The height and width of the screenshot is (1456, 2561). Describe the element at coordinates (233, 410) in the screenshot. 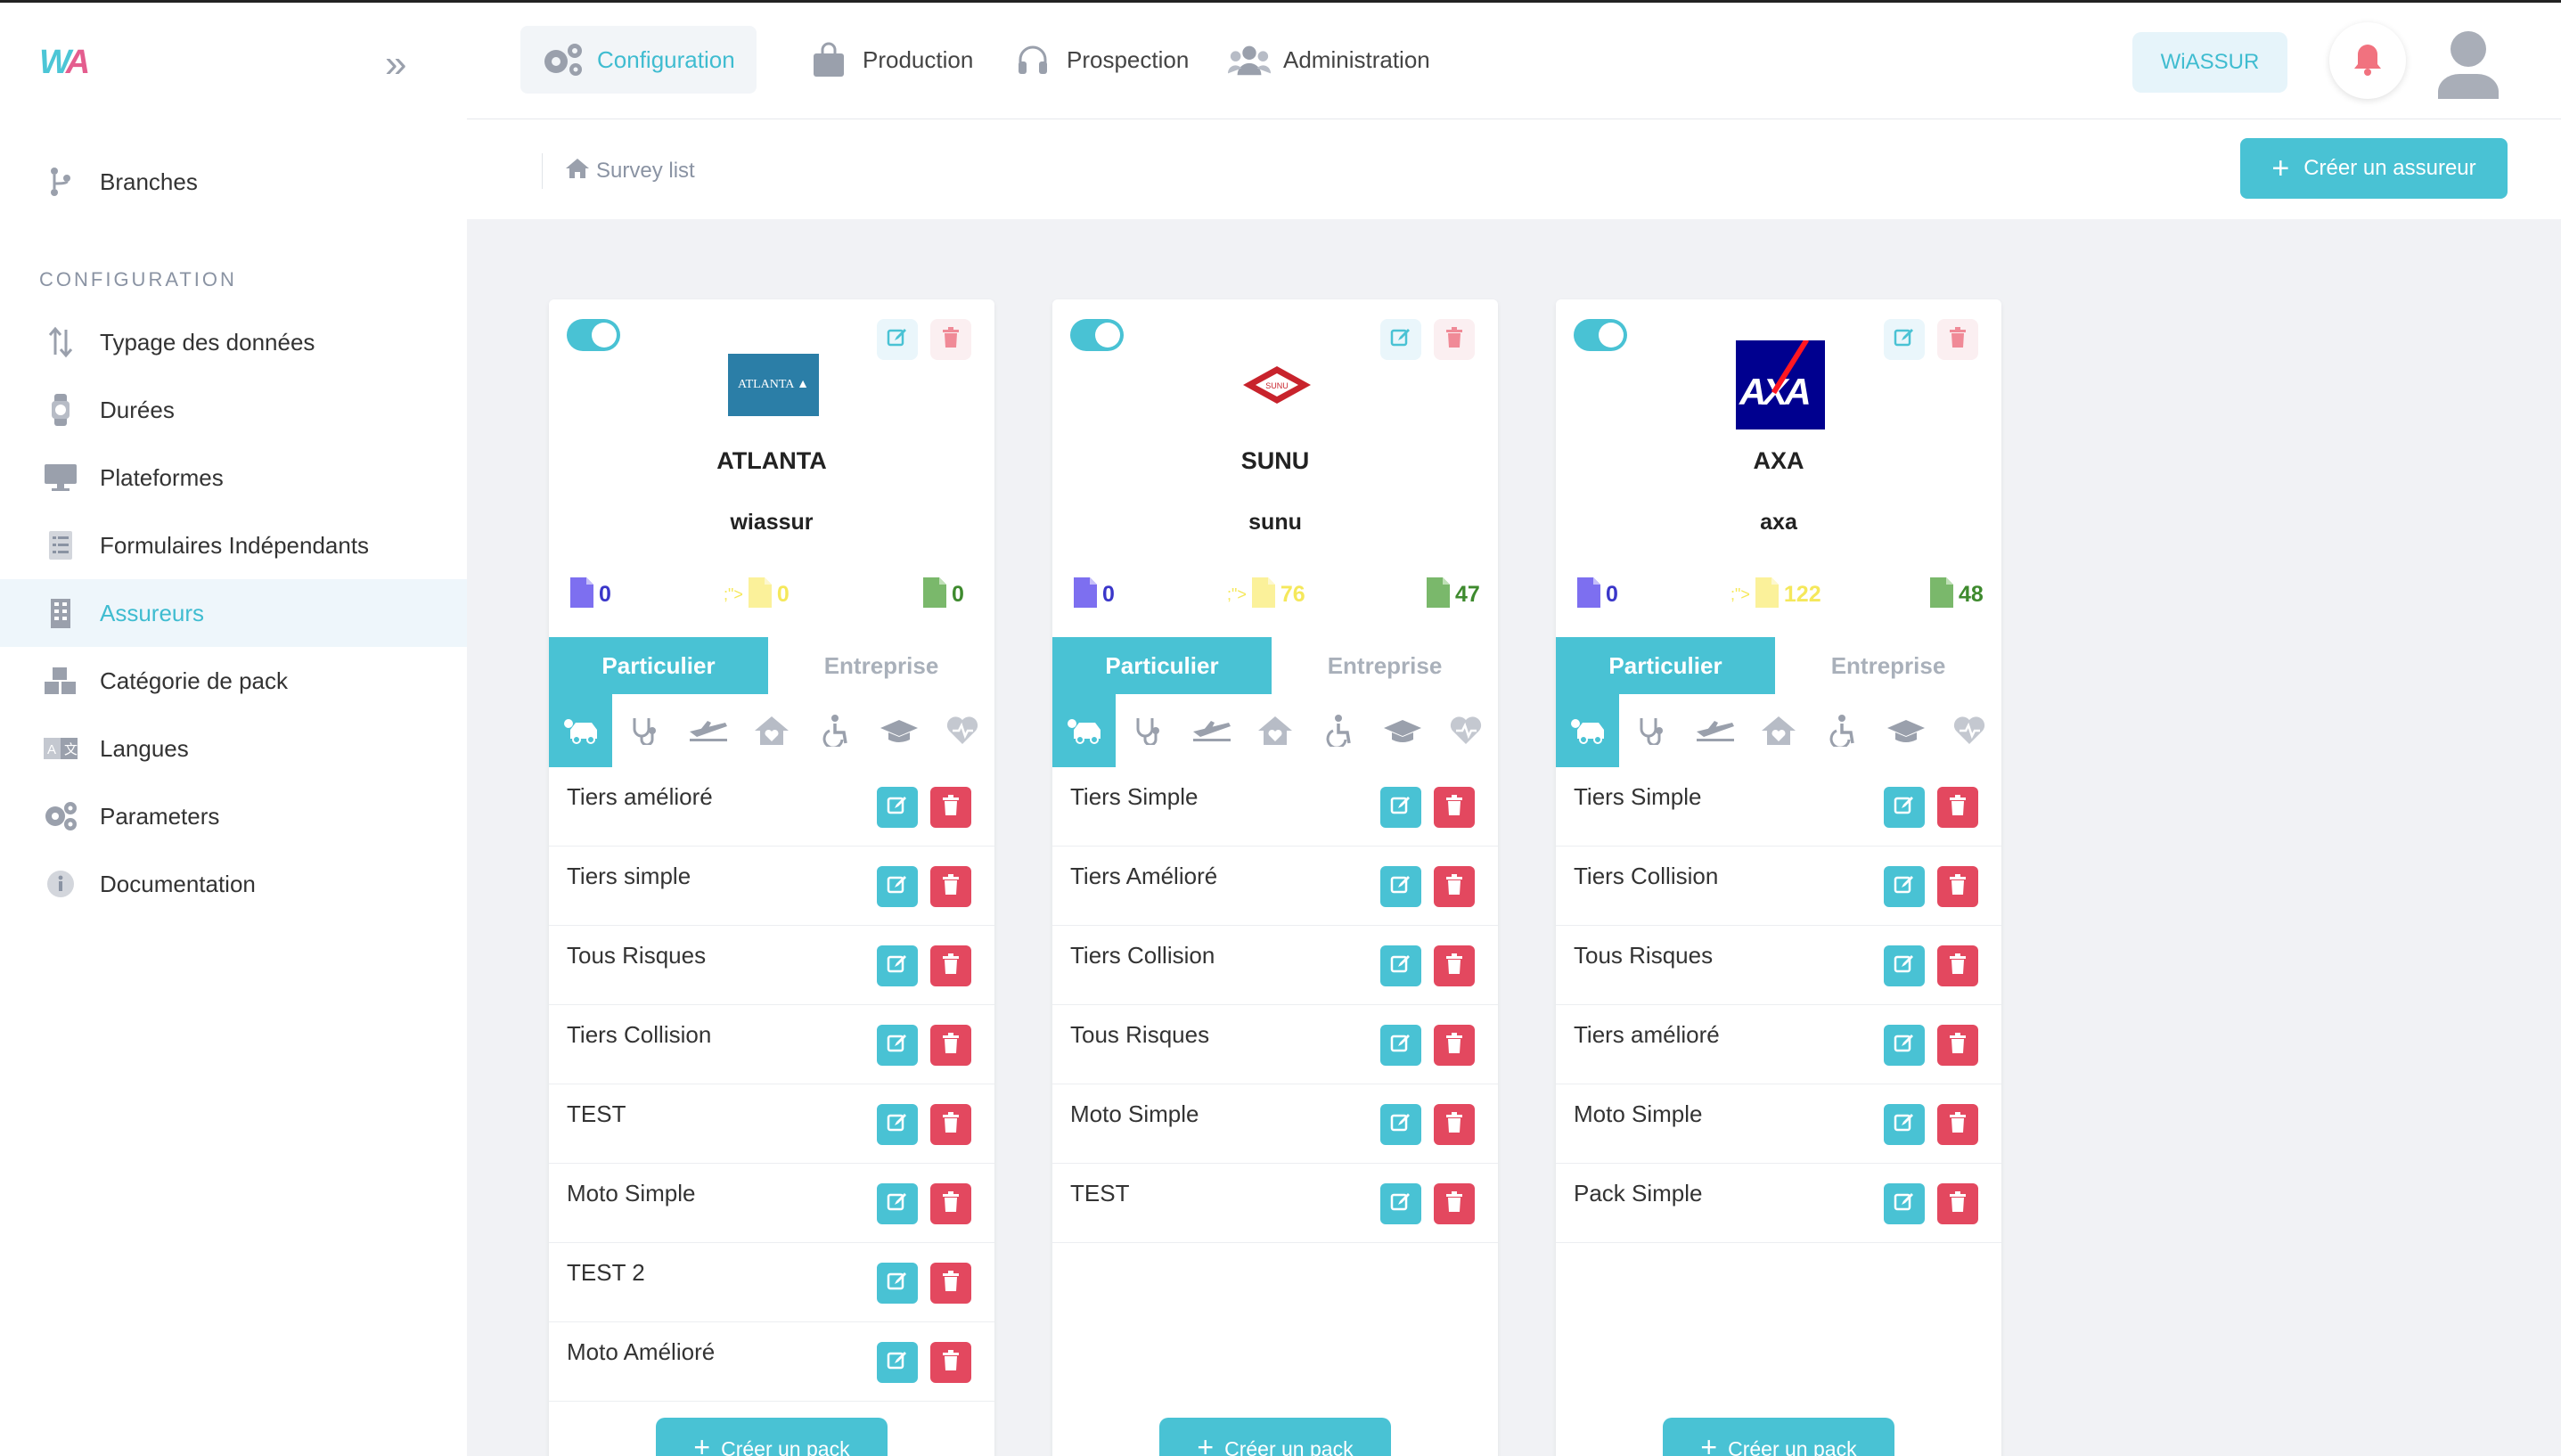

I see `sidebar-item-durees: Durées` at that location.